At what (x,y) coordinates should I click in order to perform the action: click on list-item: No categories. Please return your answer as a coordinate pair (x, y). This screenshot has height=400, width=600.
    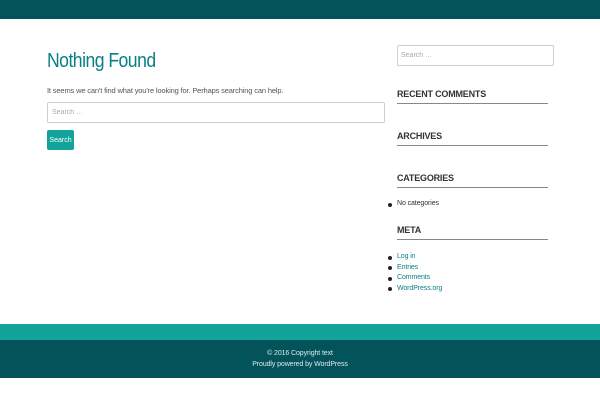
    Looking at the image, I should click on (413, 204).